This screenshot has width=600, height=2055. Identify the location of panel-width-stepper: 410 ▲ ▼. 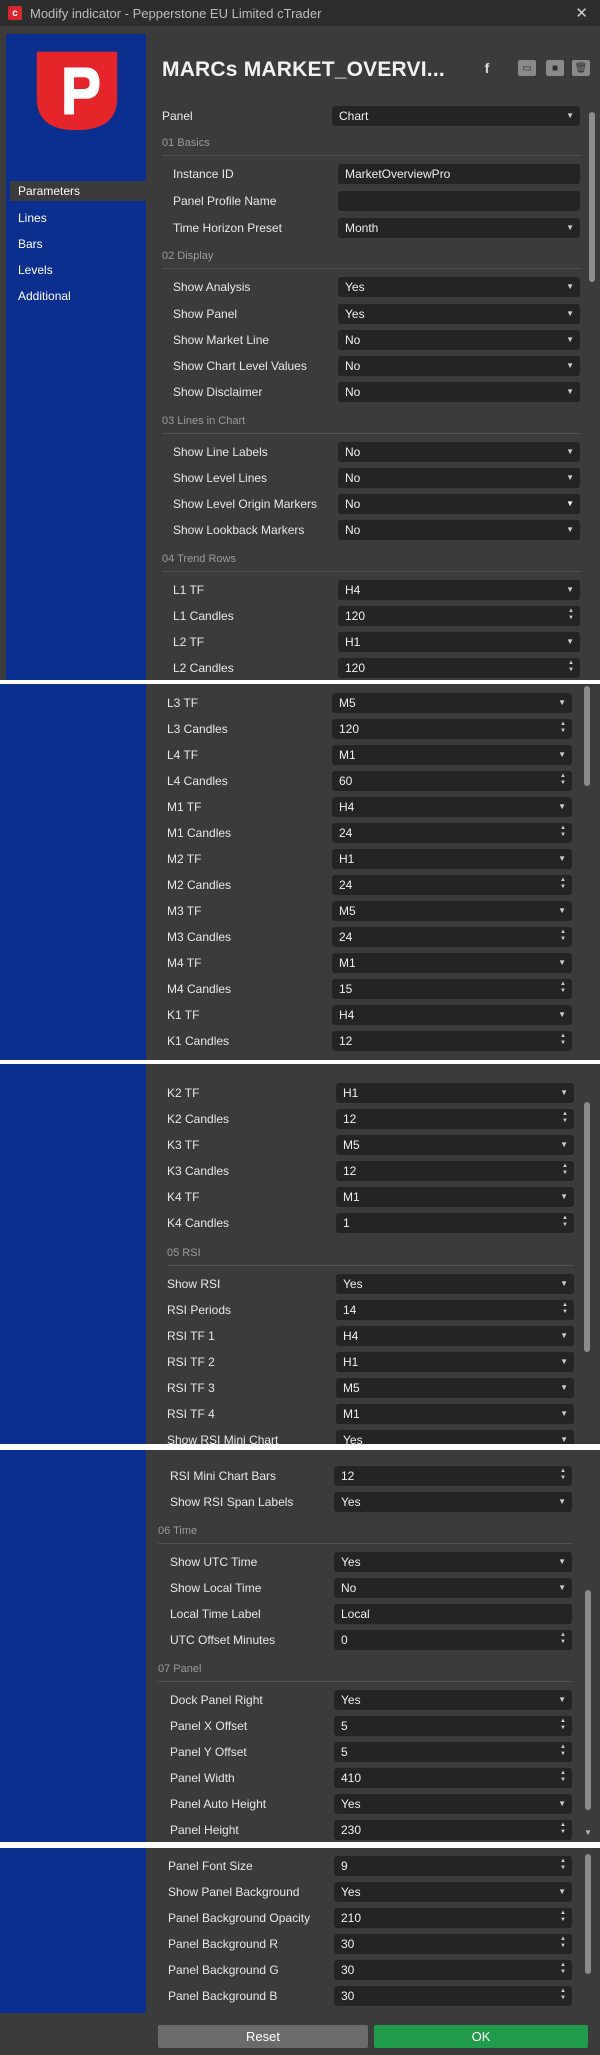
(453, 1778).